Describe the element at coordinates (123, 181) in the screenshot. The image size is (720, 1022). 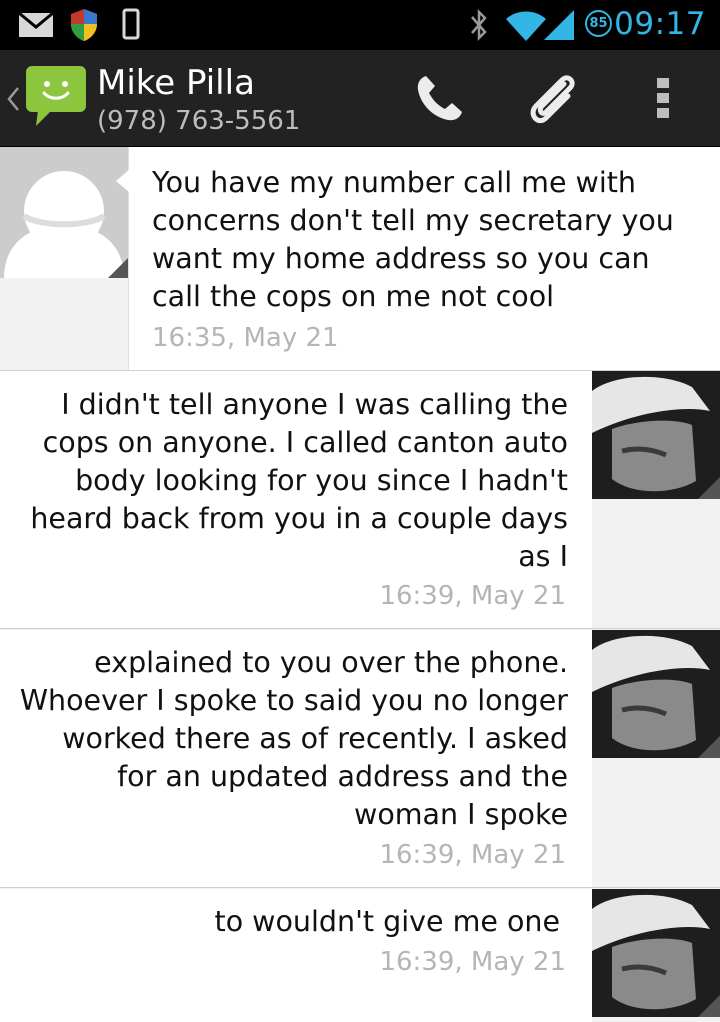
I see `bubble-pointer-icon` at that location.